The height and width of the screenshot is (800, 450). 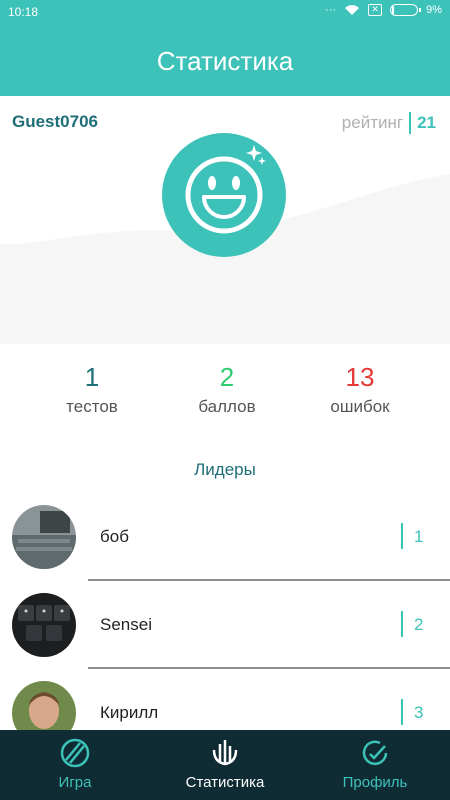 I want to click on wifi-icon, so click(x=352, y=10).